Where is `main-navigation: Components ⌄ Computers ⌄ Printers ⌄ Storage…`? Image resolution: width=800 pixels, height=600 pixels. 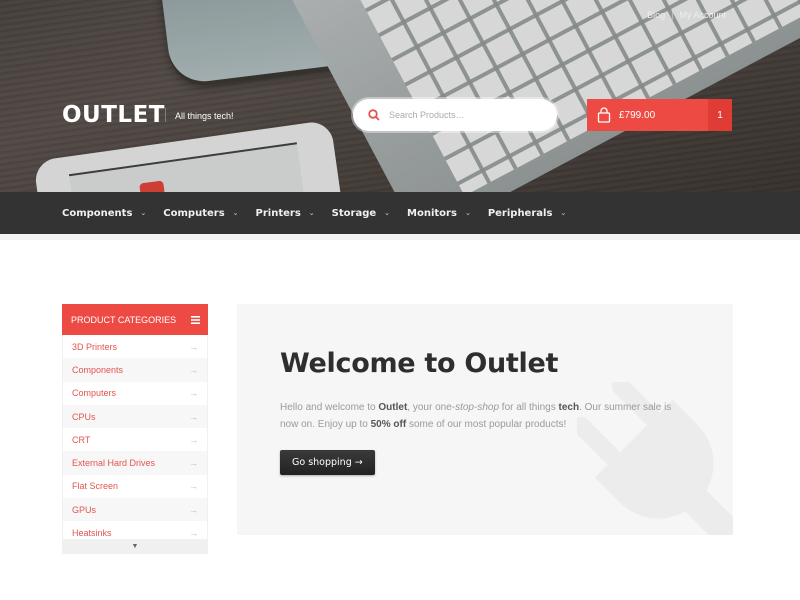
main-navigation: Components ⌄ Computers ⌄ Printers ⌄ Storage… is located at coordinates (400, 213).